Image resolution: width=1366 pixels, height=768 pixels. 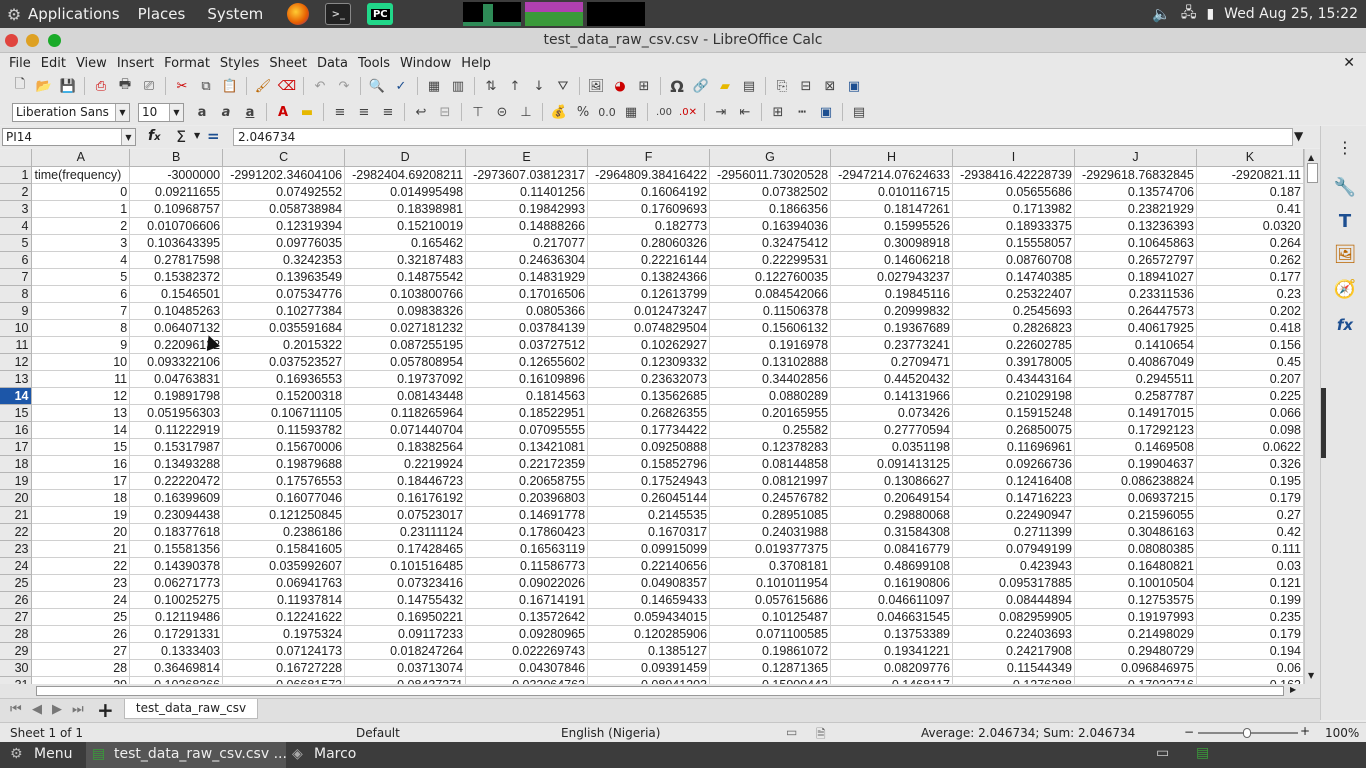 I want to click on paste-icon: 📋, so click(x=230, y=86).